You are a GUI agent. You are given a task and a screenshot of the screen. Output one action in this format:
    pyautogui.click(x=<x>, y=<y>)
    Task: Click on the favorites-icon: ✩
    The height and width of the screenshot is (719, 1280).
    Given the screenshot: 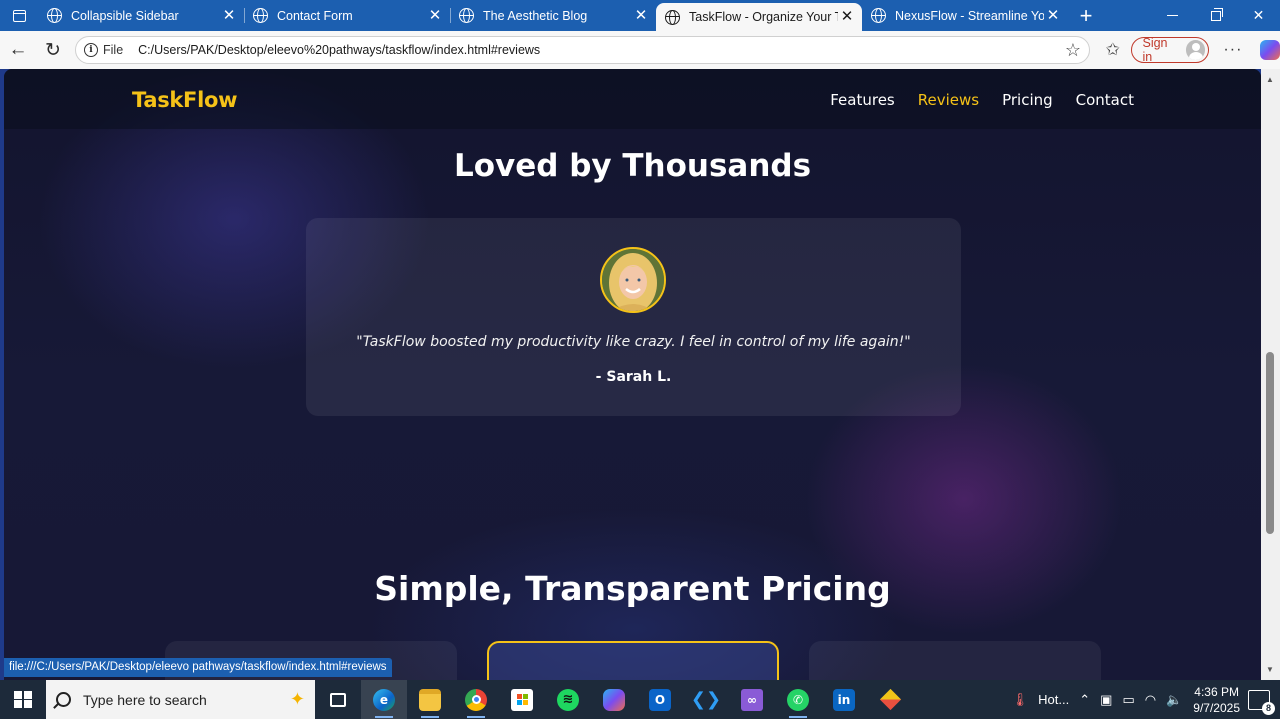 What is the action you would take?
    pyautogui.click(x=1112, y=50)
    